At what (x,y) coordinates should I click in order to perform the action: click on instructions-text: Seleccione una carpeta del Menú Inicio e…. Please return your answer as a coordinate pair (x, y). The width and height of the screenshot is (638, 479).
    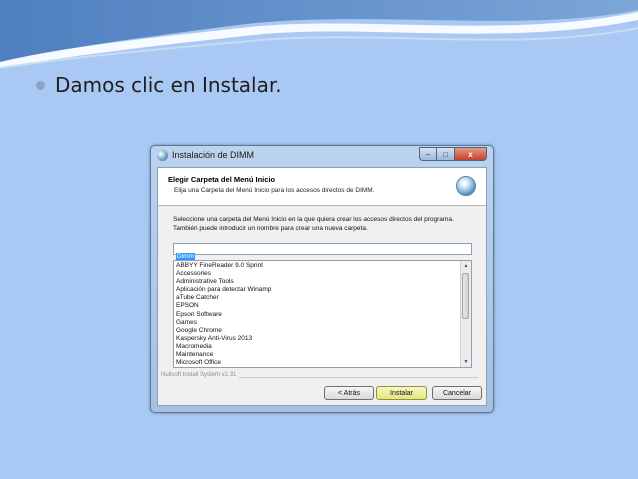
    Looking at the image, I should click on (313, 224).